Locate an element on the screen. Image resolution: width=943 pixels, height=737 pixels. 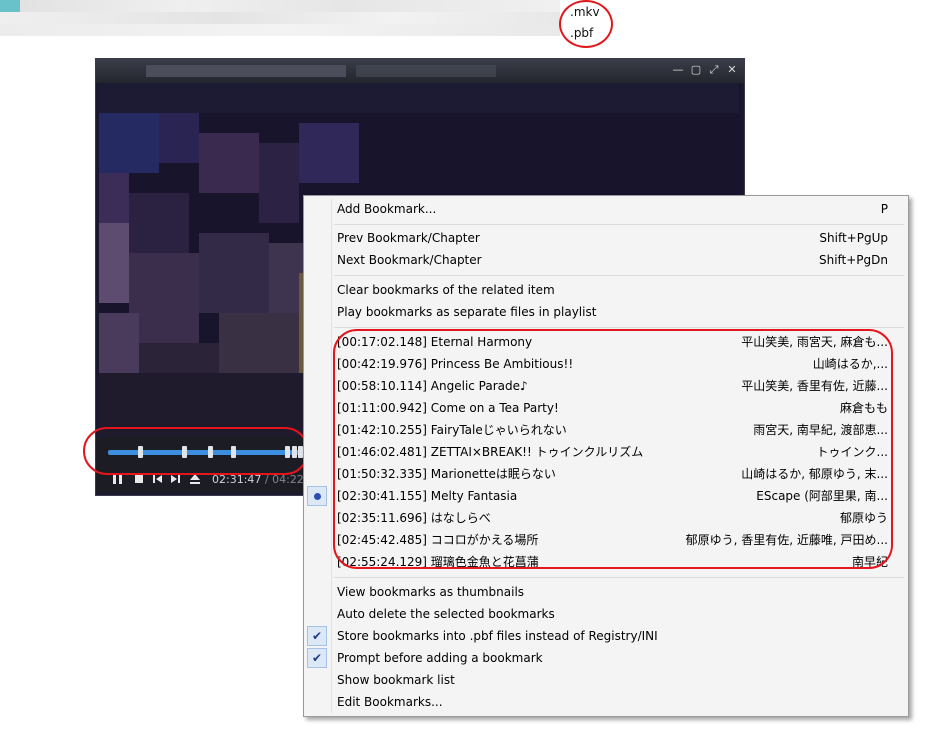
menu-item-add-bookmark: Add Bookmark... P is located at coordinates (606, 209).